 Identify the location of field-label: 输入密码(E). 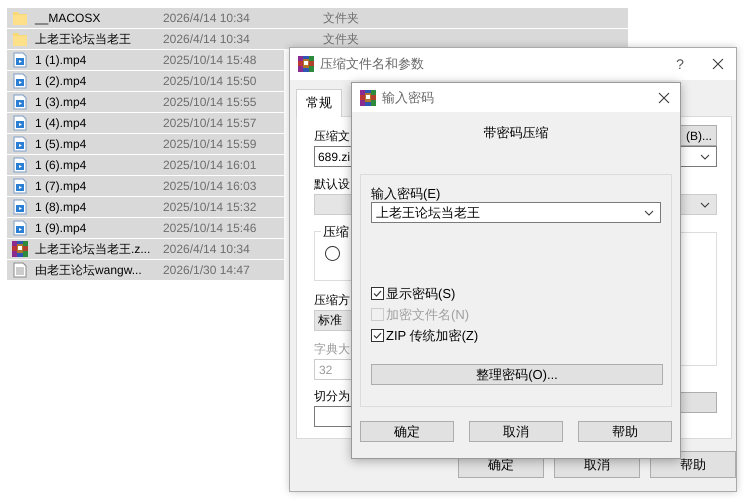
(406, 193).